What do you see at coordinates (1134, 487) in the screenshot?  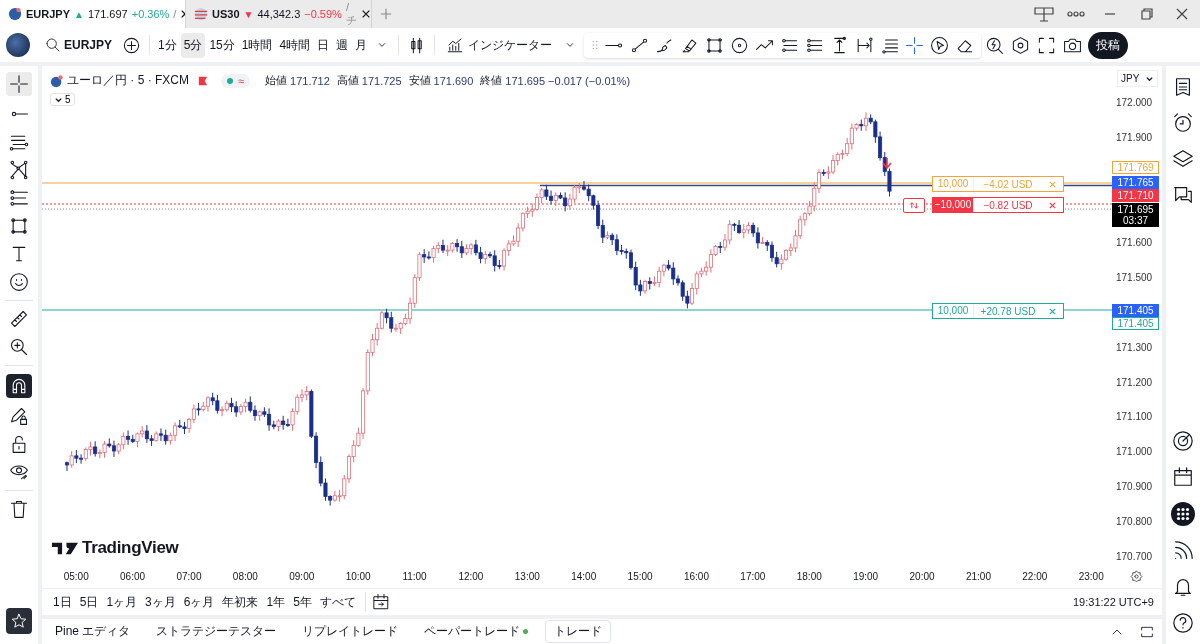 I see `price-tick: 170.900` at bounding box center [1134, 487].